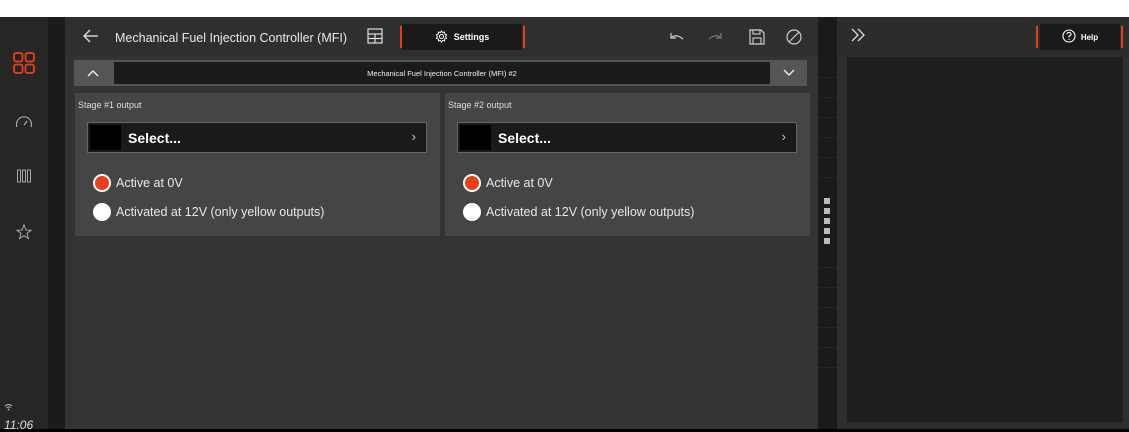 This screenshot has width=1129, height=432. What do you see at coordinates (110, 105) in the screenshot?
I see `stage-1-title: Stage #1 output` at bounding box center [110, 105].